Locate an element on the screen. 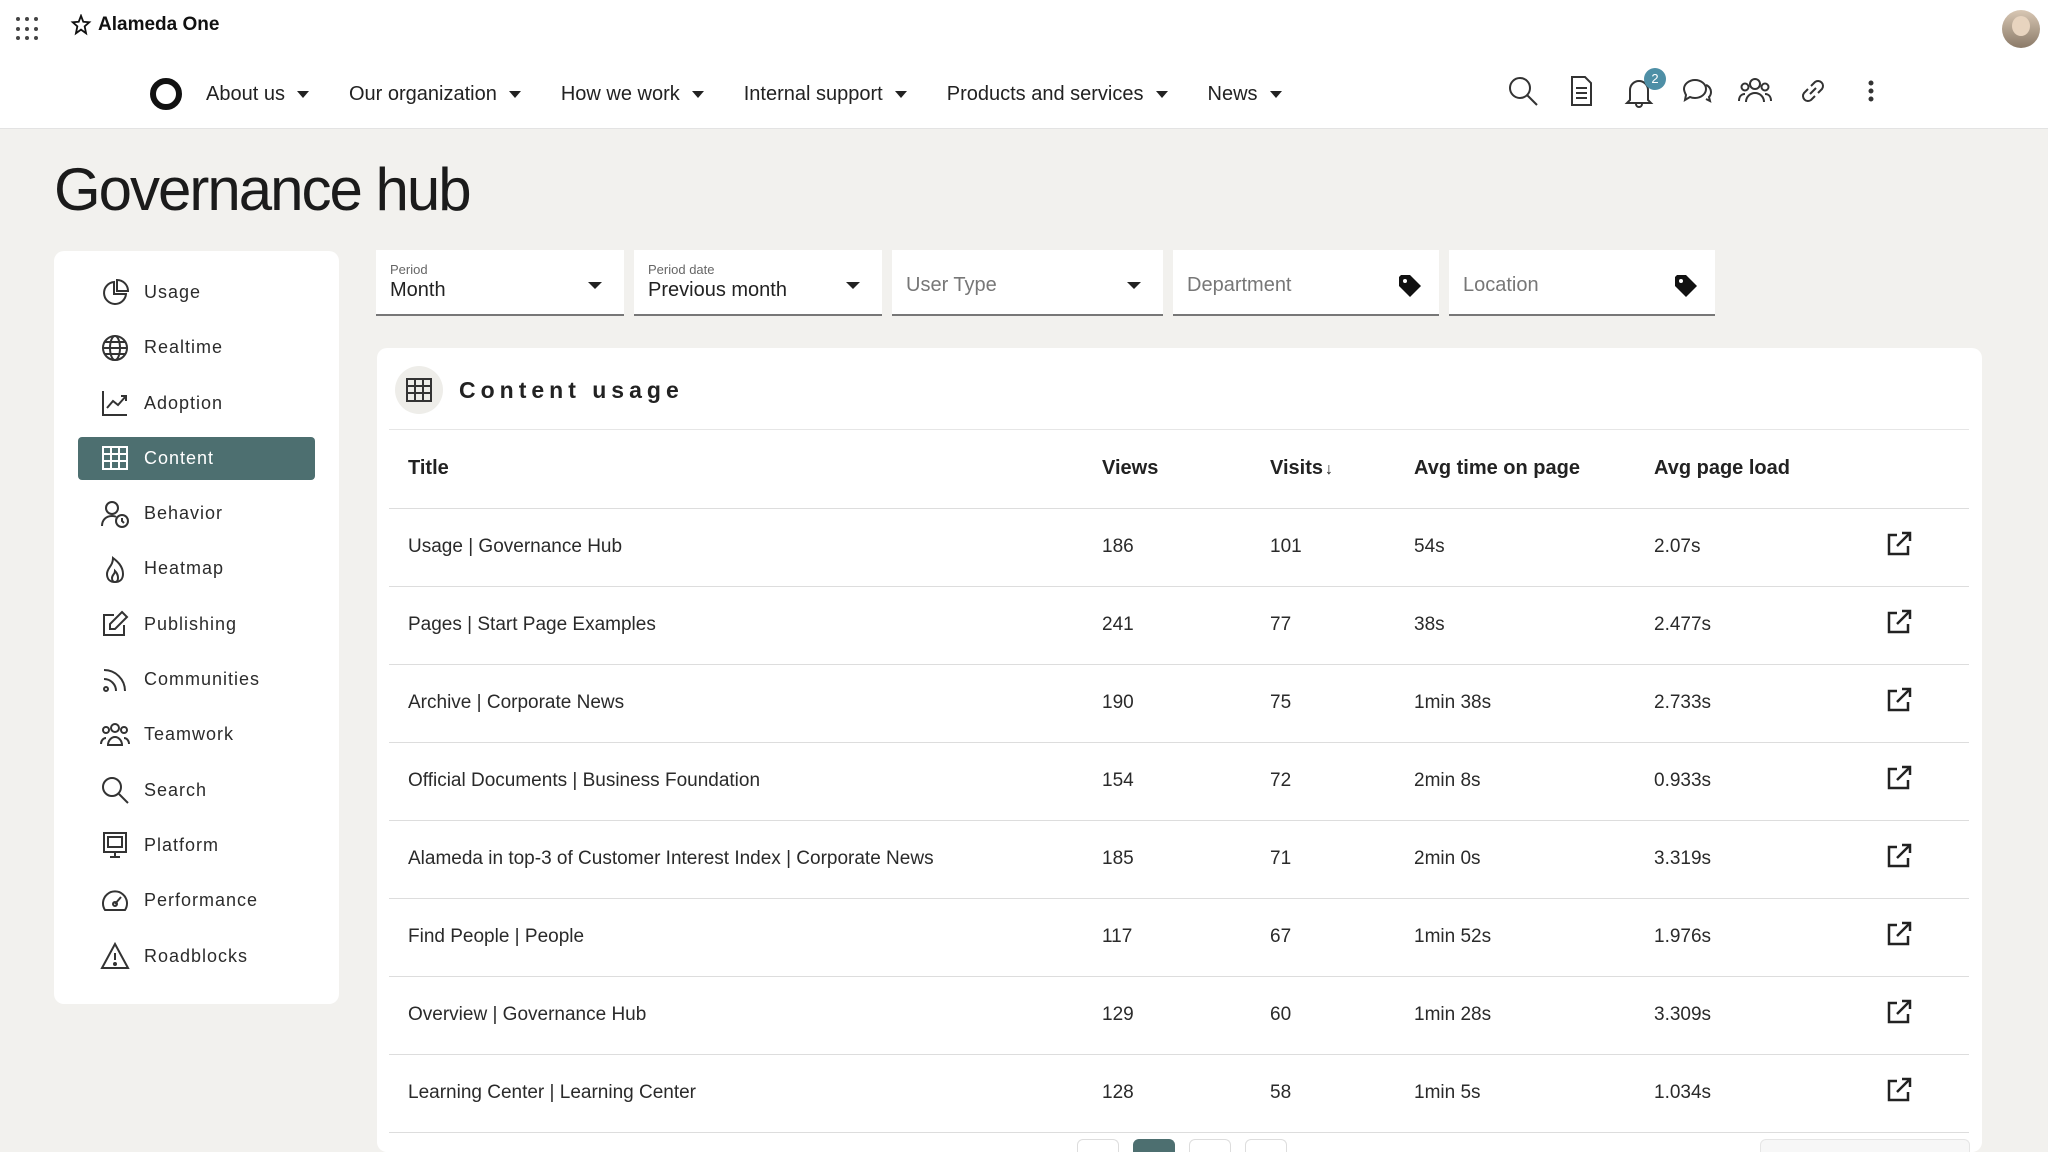 The height and width of the screenshot is (1152, 2048). globe-icon is located at coordinates (115, 348).